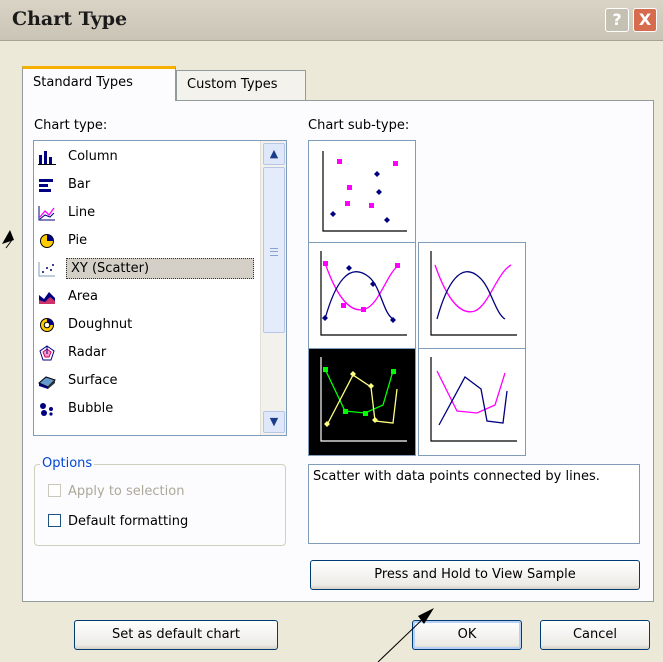  I want to click on list-item-label: Line, so click(82, 212).